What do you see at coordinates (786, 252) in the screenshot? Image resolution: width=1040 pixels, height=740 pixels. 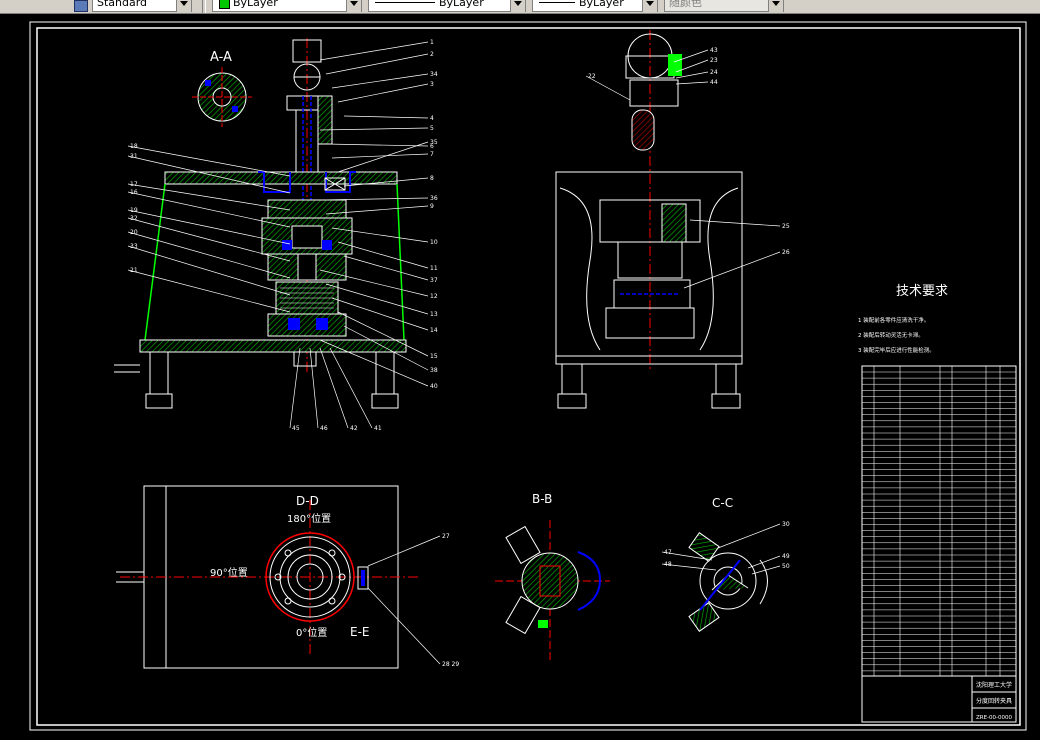 I see `part-label-s26: 26` at bounding box center [786, 252].